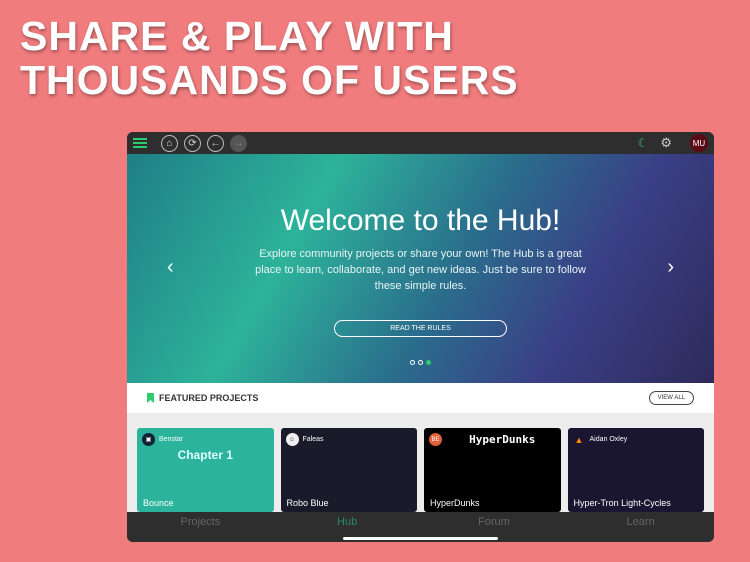  I want to click on menu-icon, so click(140, 143).